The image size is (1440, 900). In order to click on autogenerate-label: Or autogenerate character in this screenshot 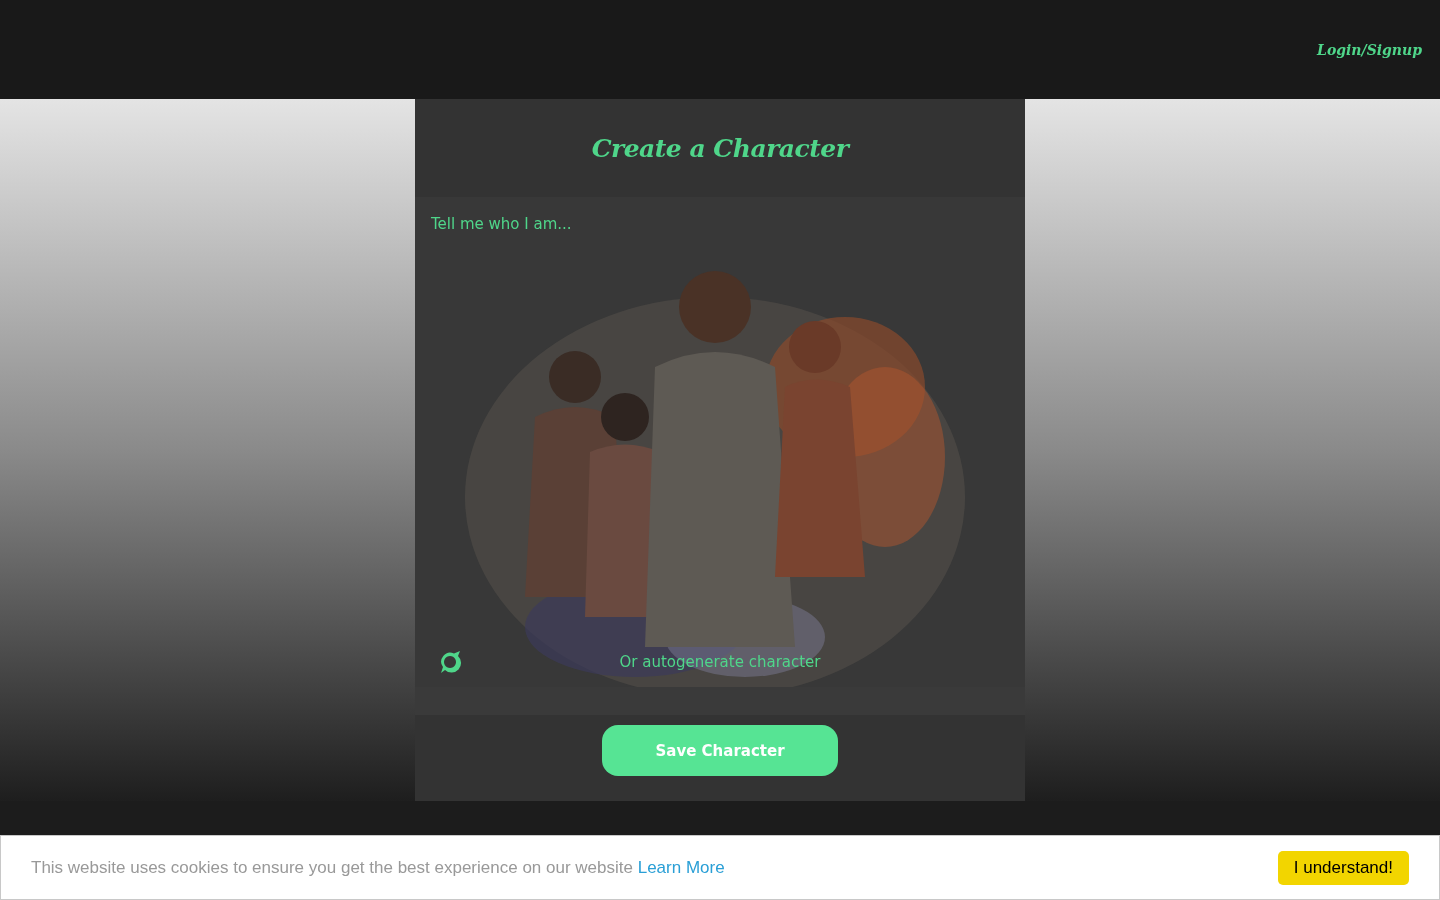, I will do `click(720, 662)`.